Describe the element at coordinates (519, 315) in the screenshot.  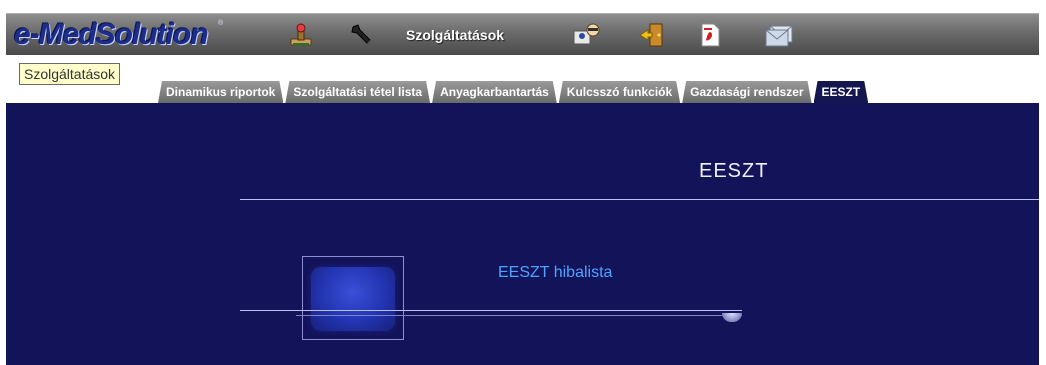
I see `item-divider-secondary` at that location.